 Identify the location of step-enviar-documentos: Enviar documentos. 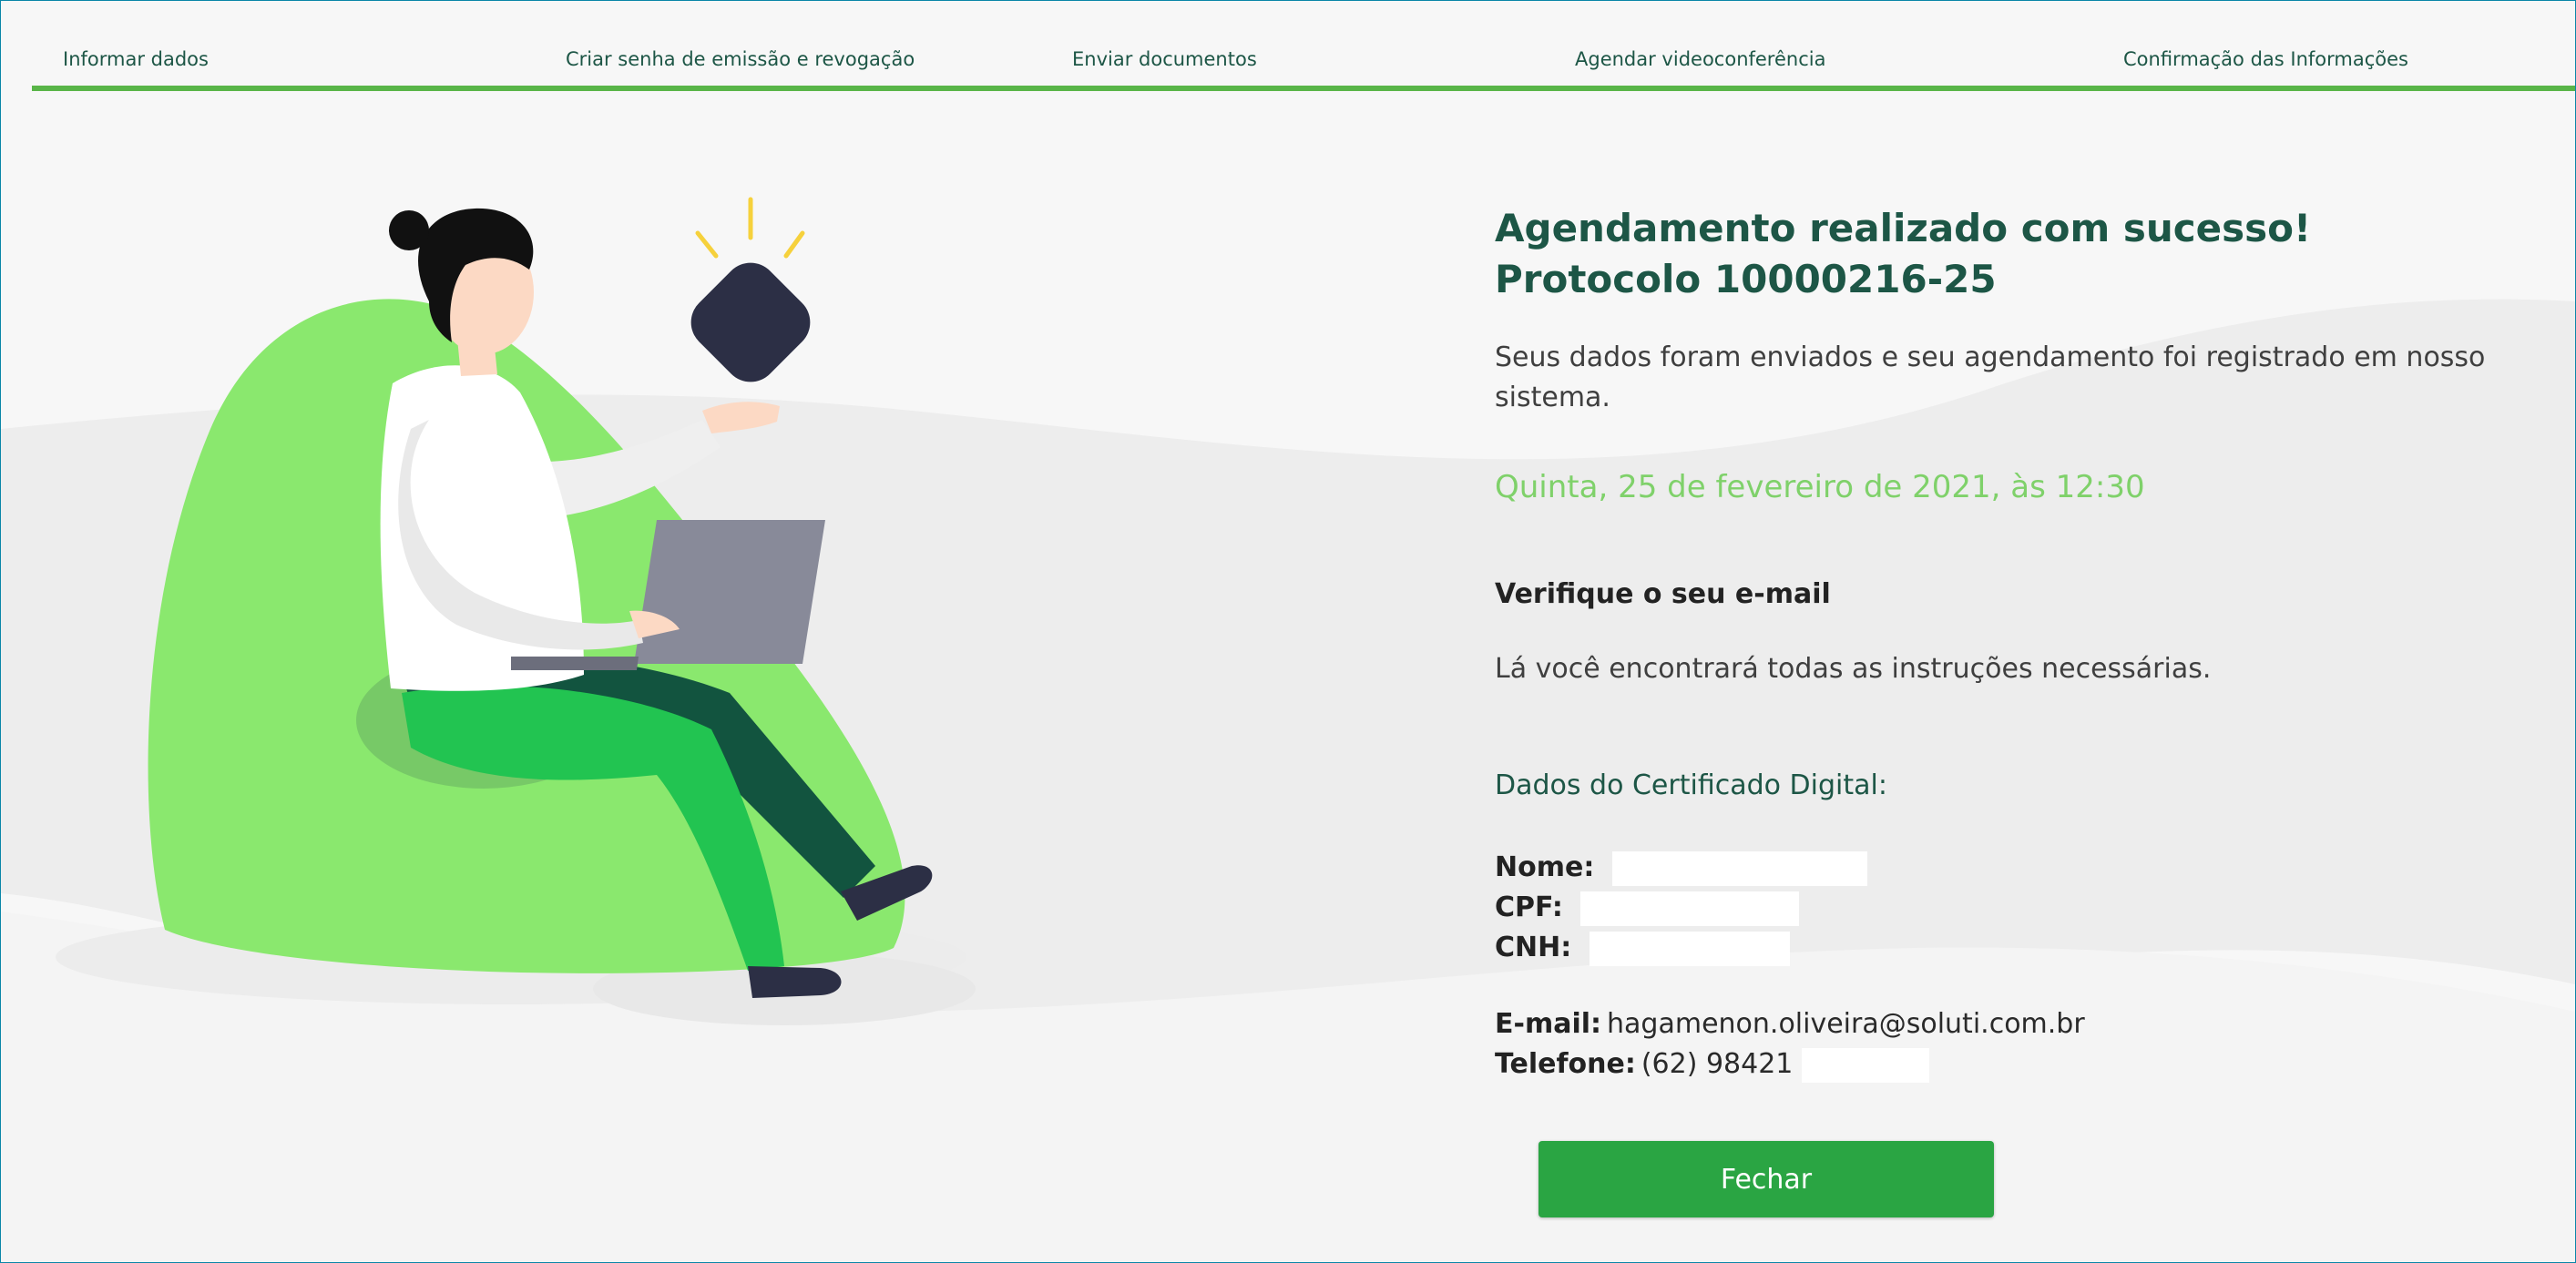
(1164, 59).